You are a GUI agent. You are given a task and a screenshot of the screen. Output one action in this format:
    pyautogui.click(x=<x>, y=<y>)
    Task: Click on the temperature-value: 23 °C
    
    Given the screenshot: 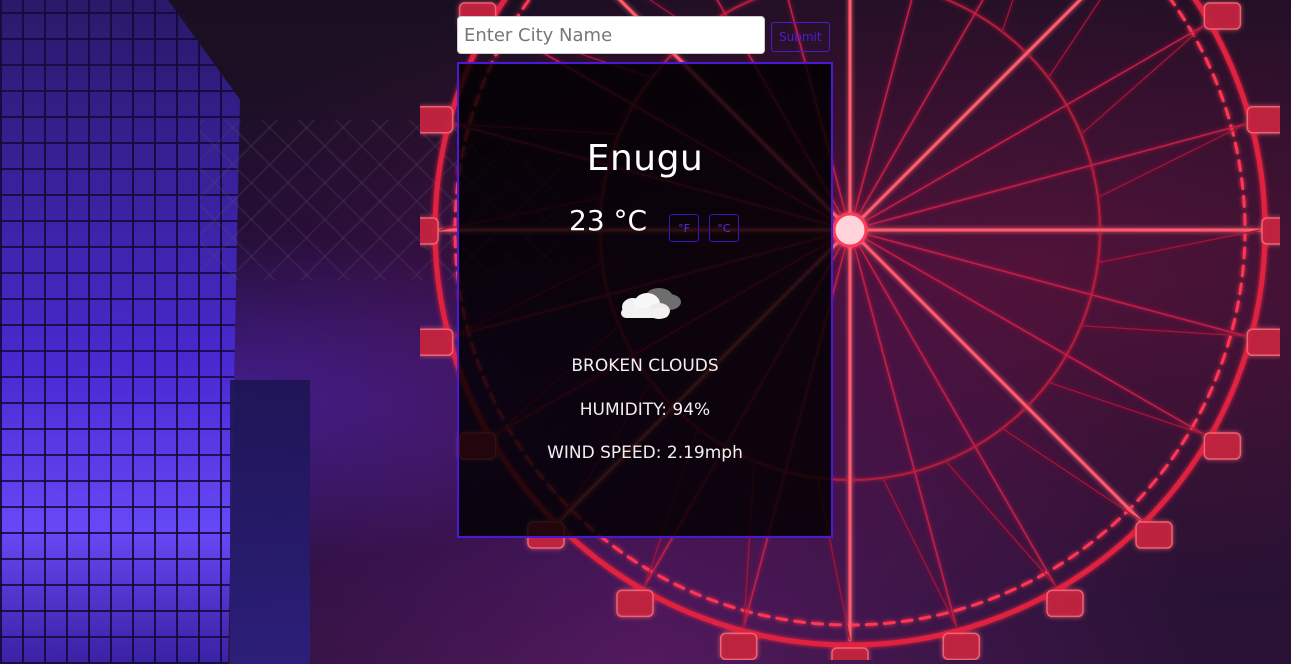 What is the action you would take?
    pyautogui.click(x=608, y=220)
    